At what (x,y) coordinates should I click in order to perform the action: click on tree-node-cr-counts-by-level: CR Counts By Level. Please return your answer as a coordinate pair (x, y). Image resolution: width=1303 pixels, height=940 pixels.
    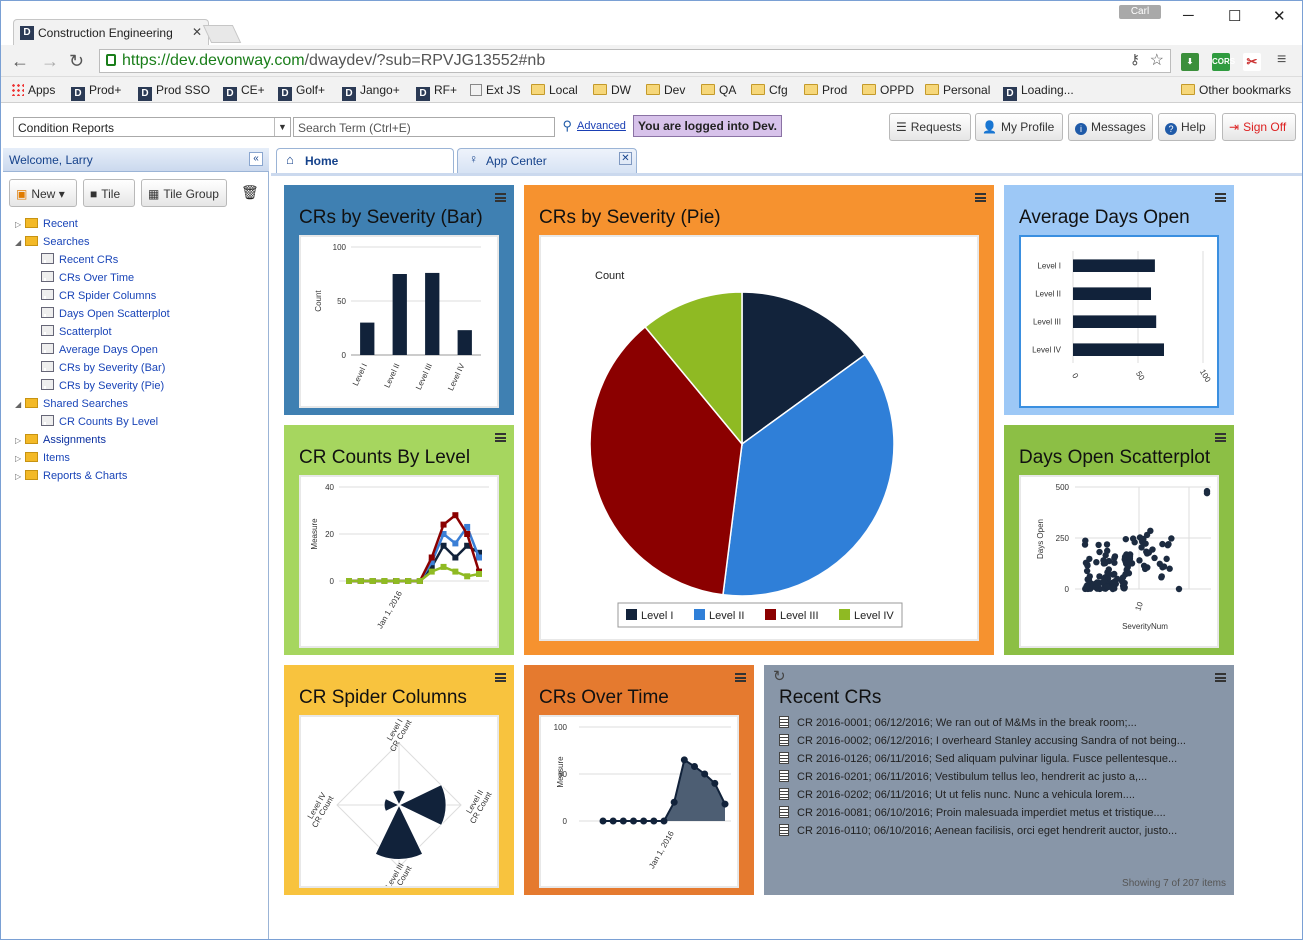
    Looking at the image, I should click on (99, 422).